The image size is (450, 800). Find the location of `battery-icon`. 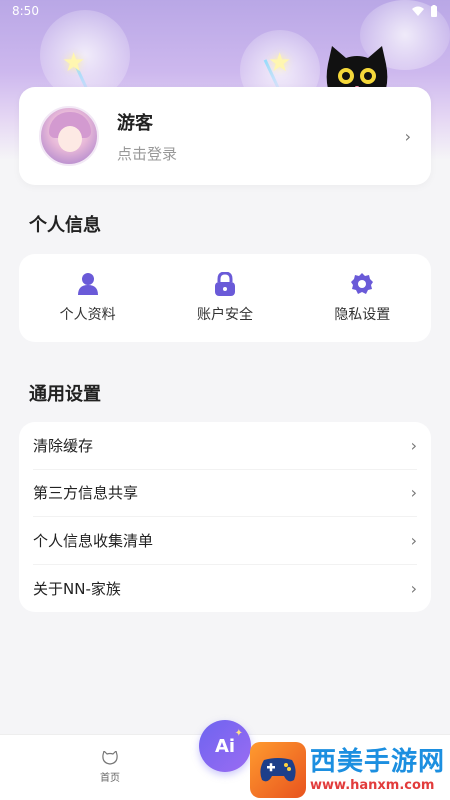

battery-icon is located at coordinates (434, 11).